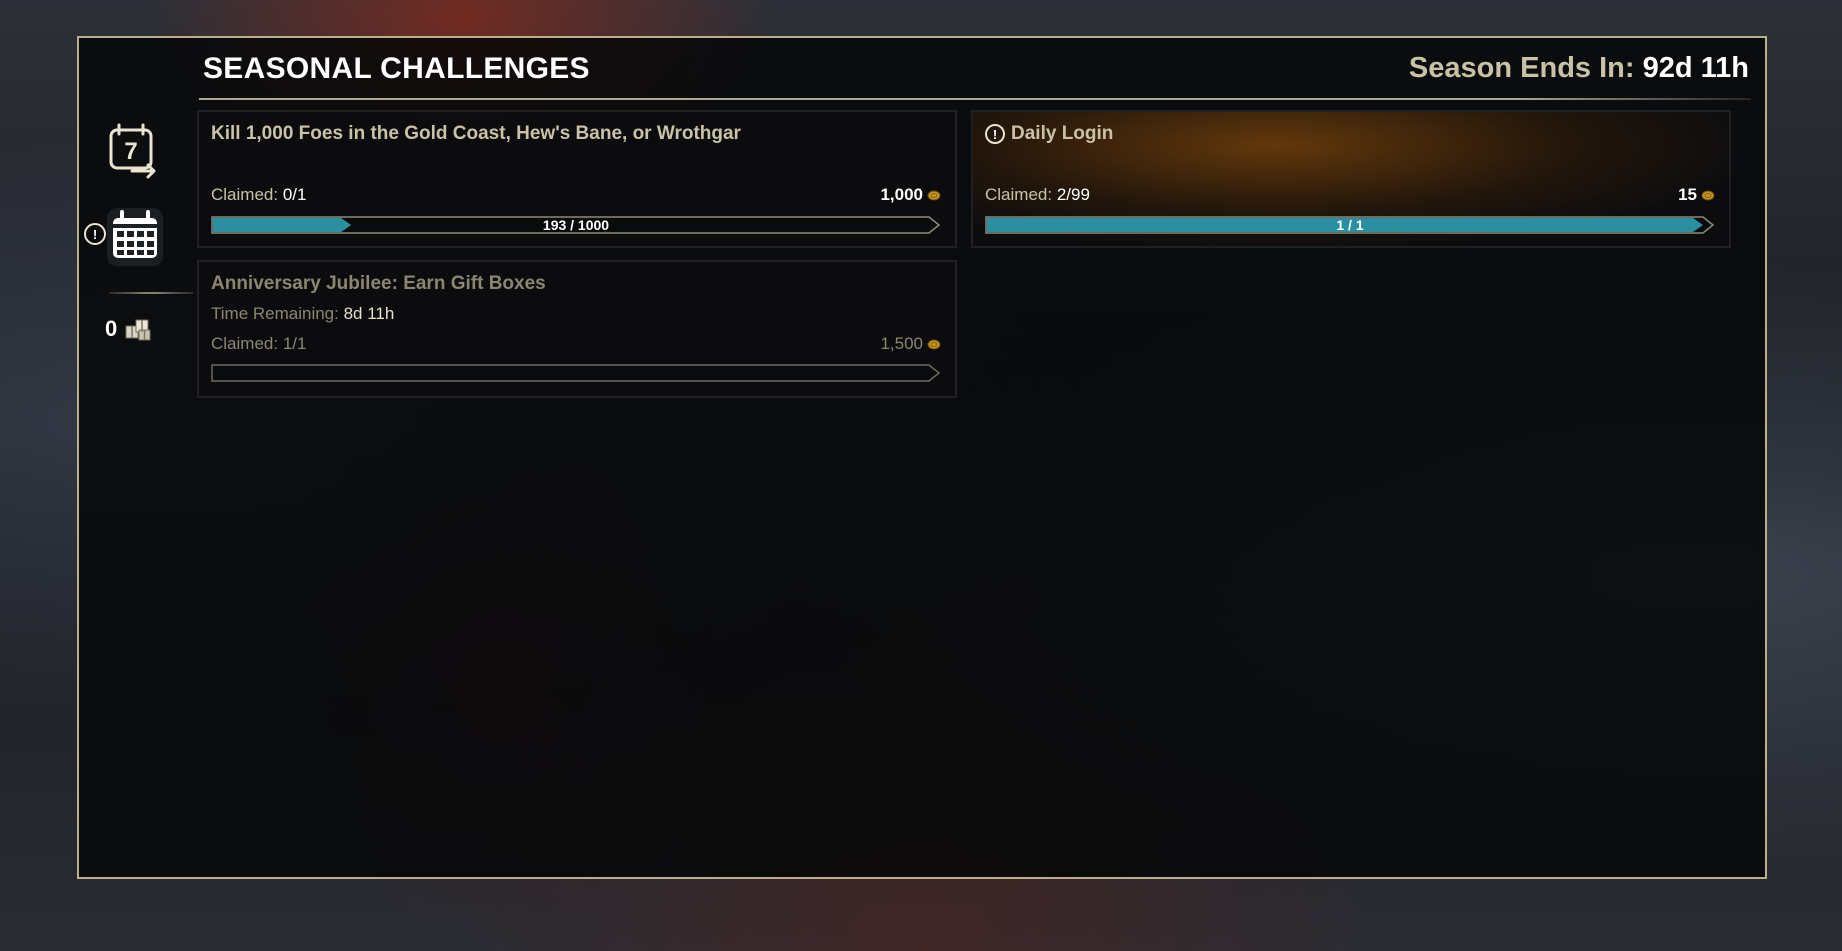 Image resolution: width=1842 pixels, height=951 pixels. Describe the element at coordinates (1351, 179) in the screenshot. I see `challenge-card-daily-login: ! Daily Login Claimed: 2/99 15 1 / 1` at that location.